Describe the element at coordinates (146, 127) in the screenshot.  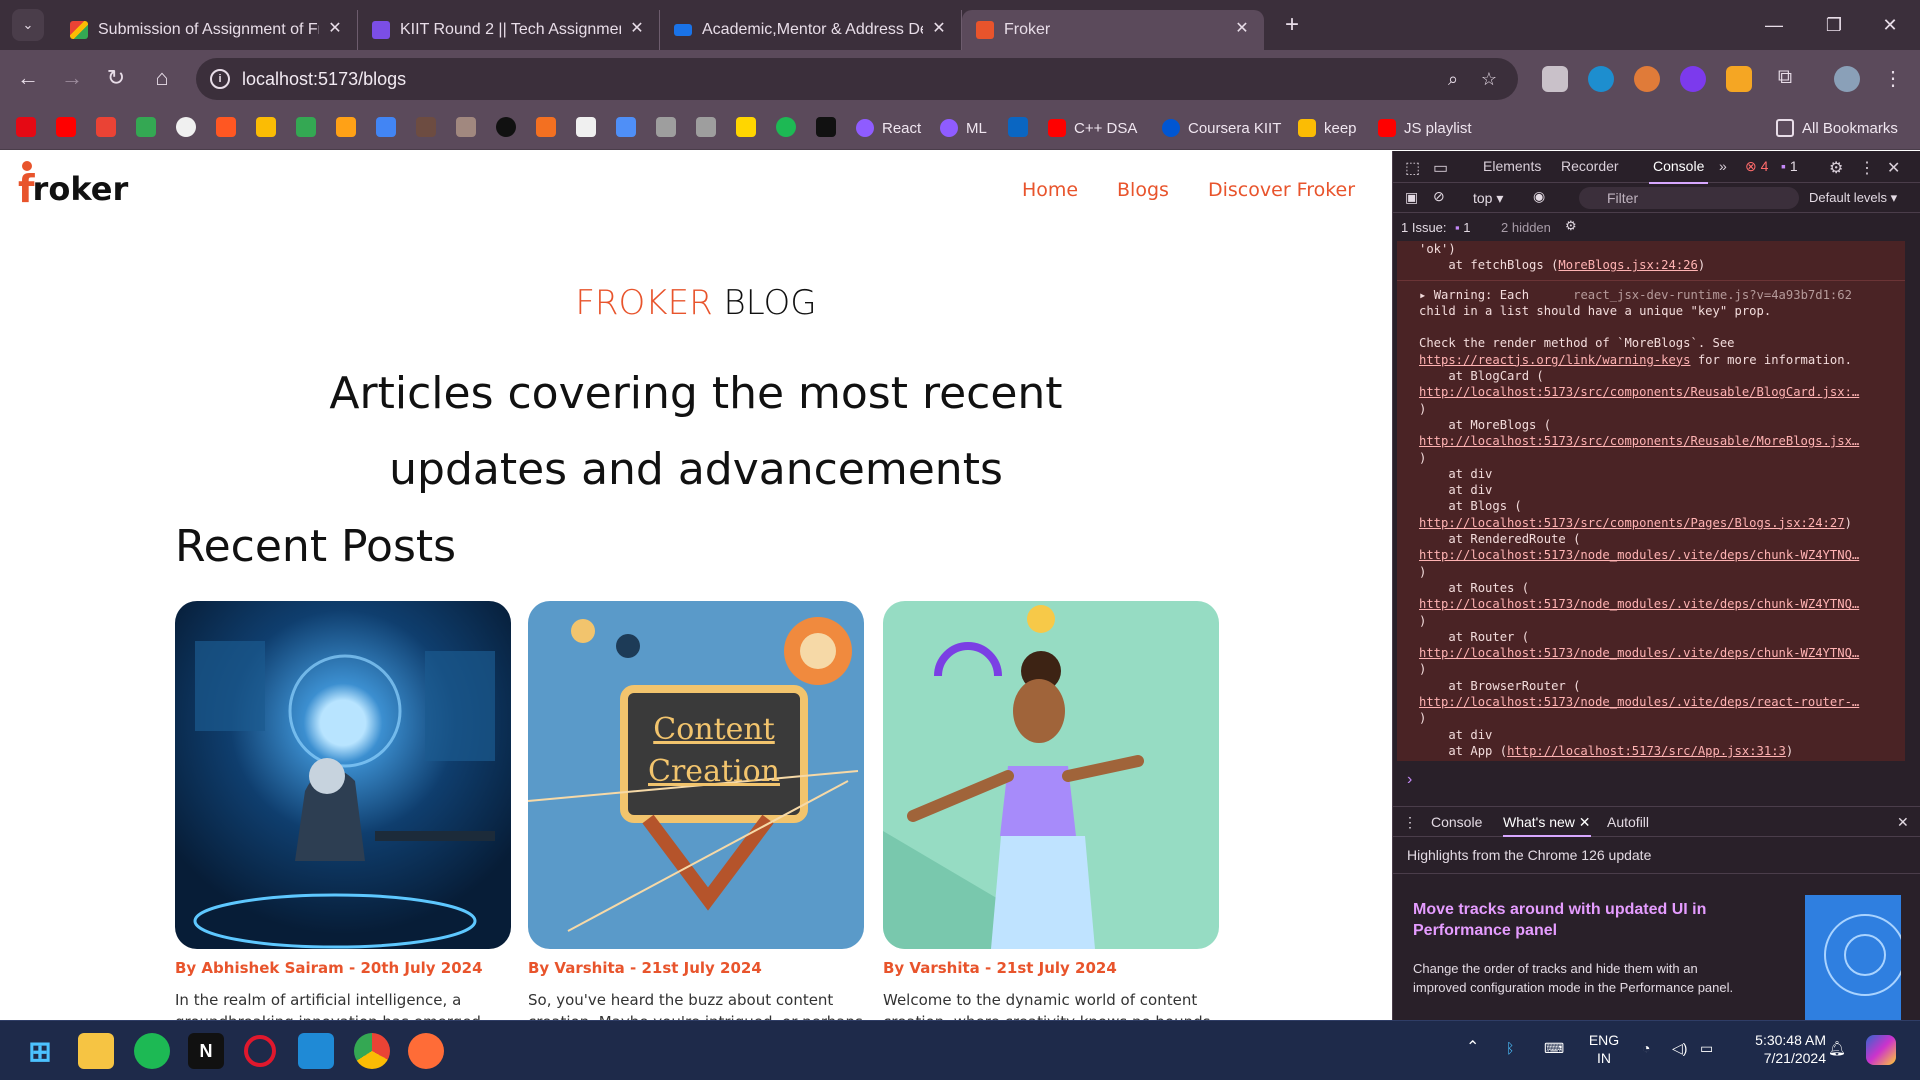
I see `drive-icon` at that location.